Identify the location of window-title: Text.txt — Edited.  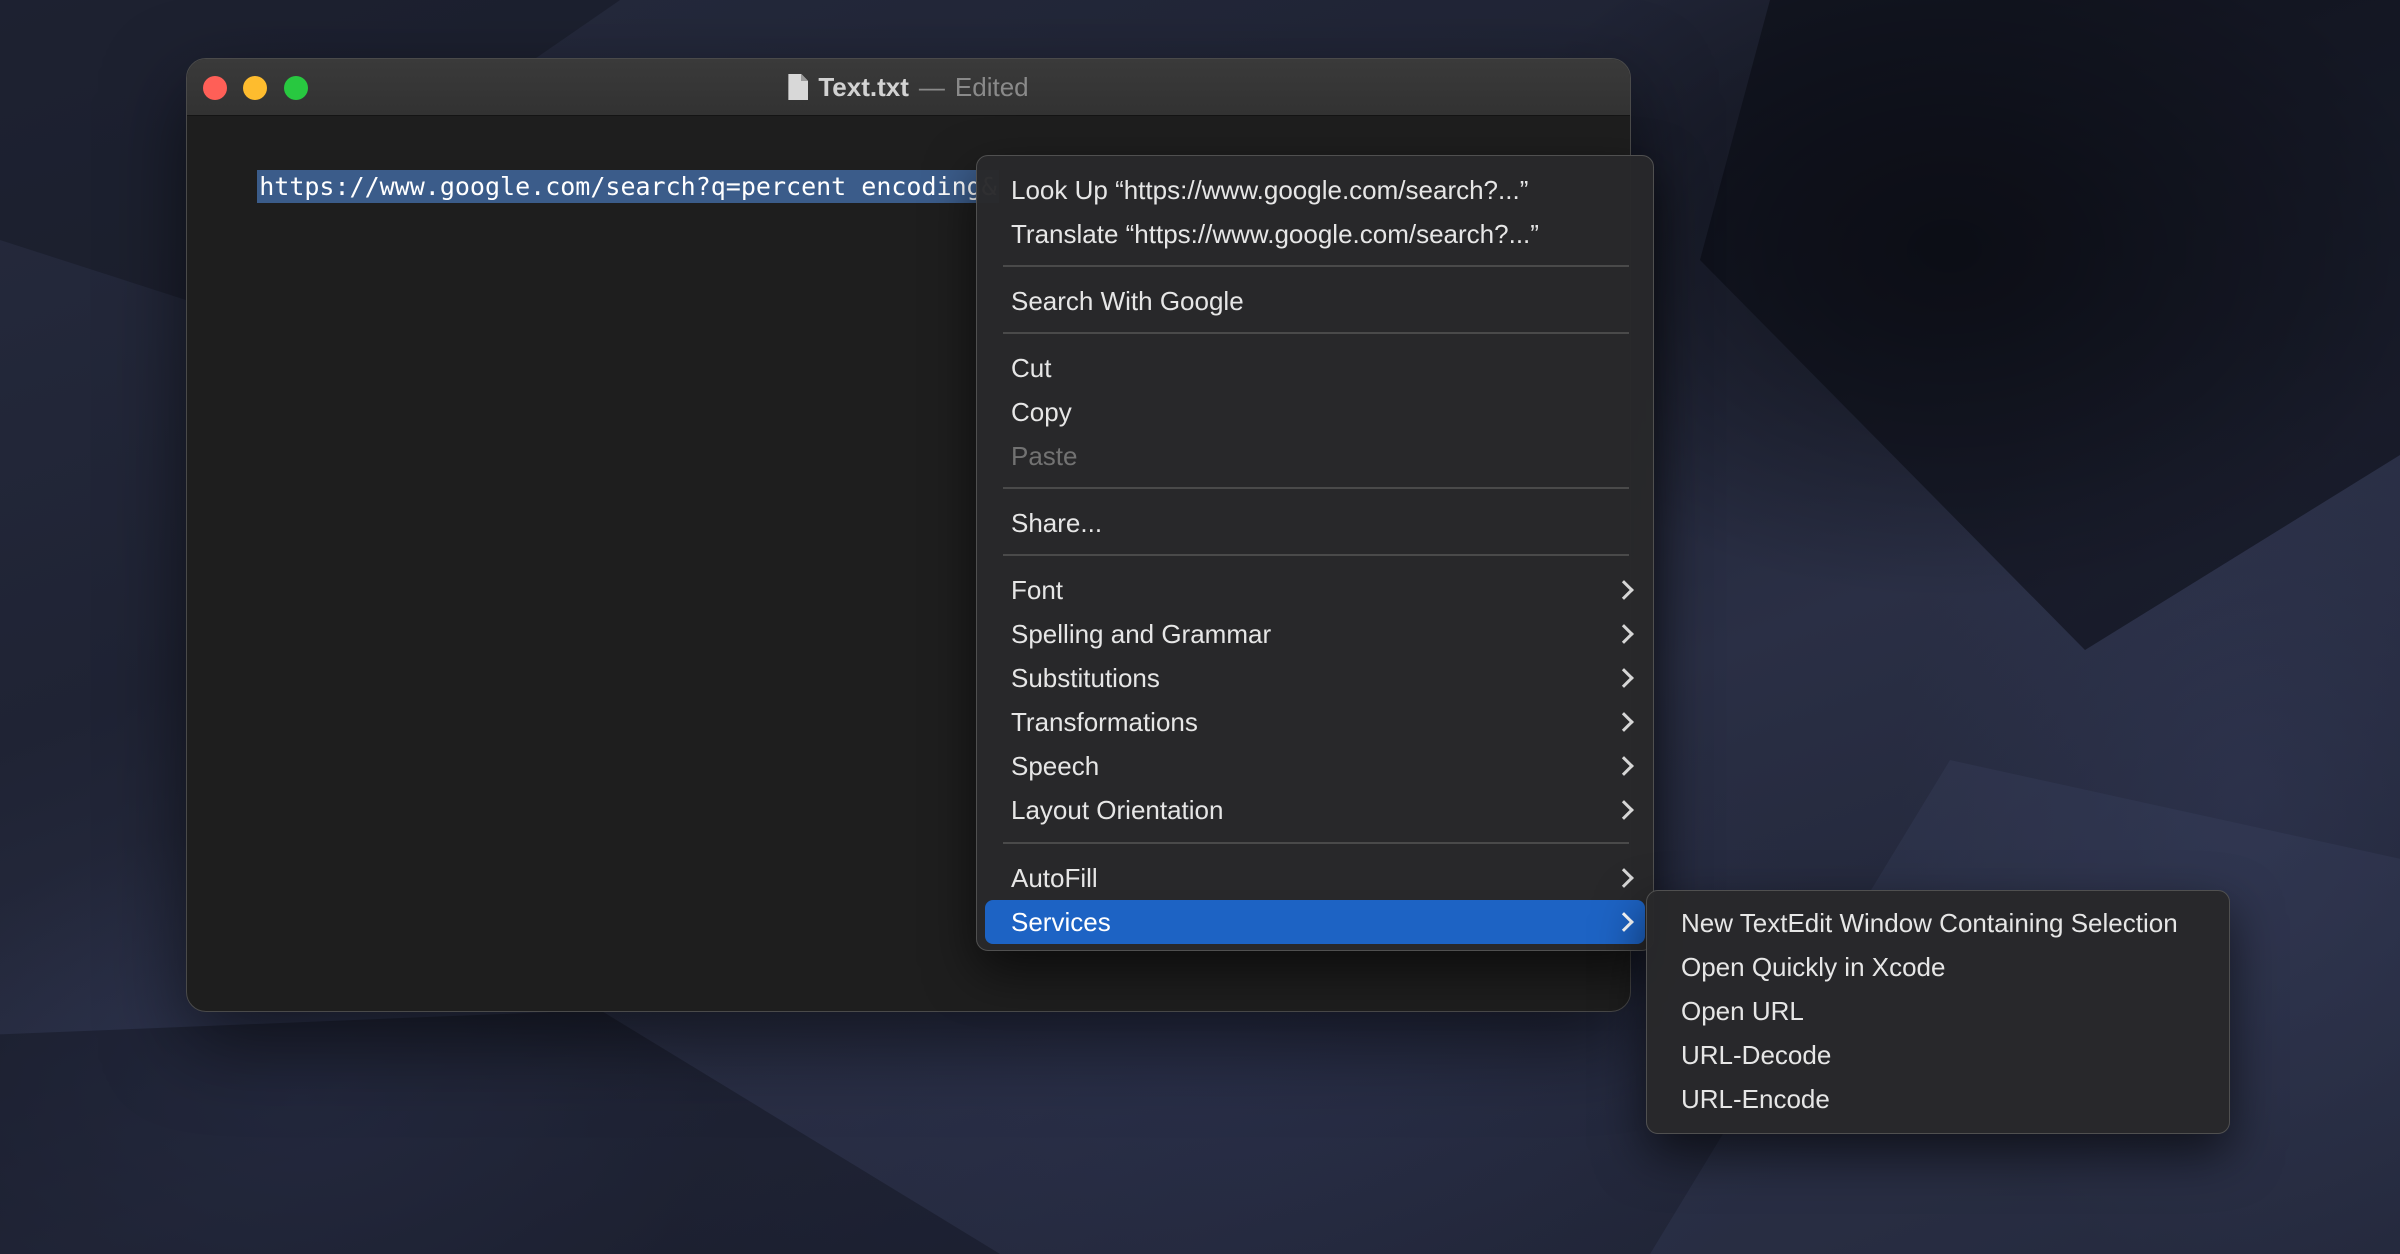
(908, 87).